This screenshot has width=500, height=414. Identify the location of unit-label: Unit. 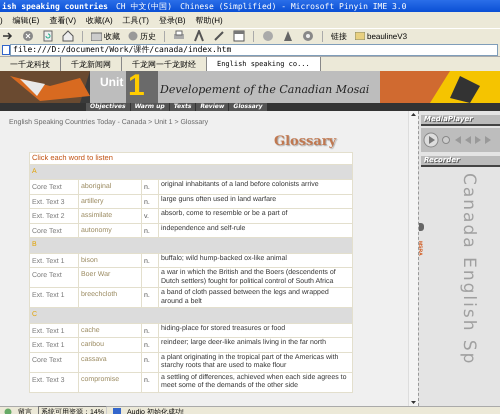
(112, 82).